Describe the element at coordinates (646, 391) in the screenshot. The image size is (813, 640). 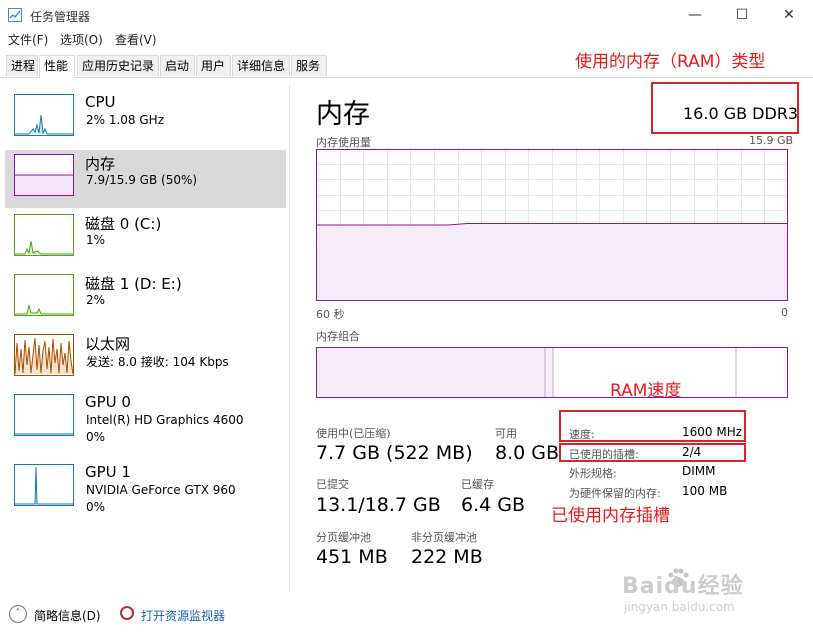
I see `annotation-ram-speed: RAM速度` at that location.